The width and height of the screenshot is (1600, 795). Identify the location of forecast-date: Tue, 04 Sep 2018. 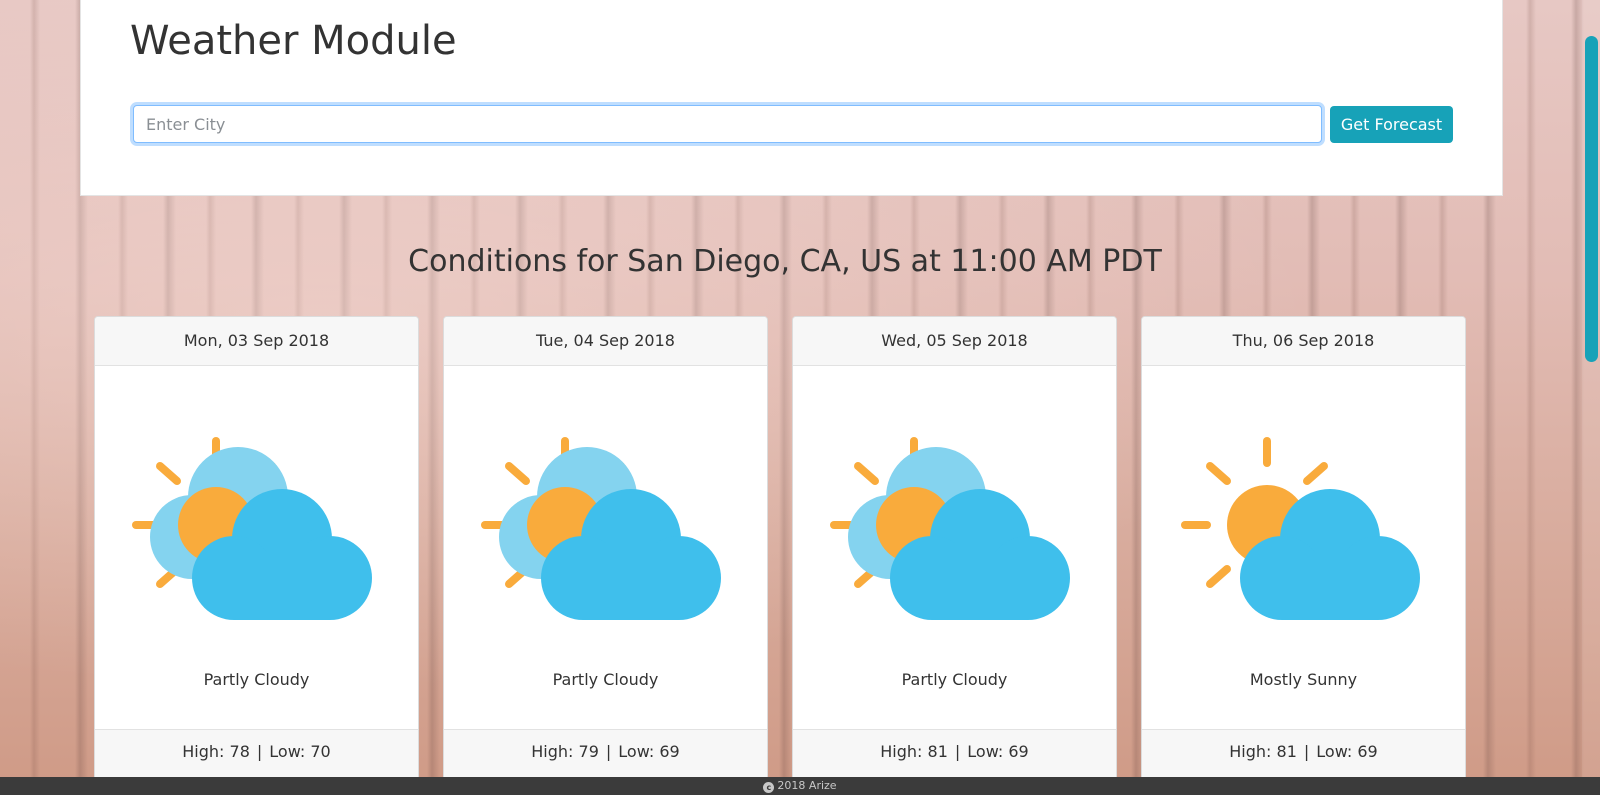
(605, 341).